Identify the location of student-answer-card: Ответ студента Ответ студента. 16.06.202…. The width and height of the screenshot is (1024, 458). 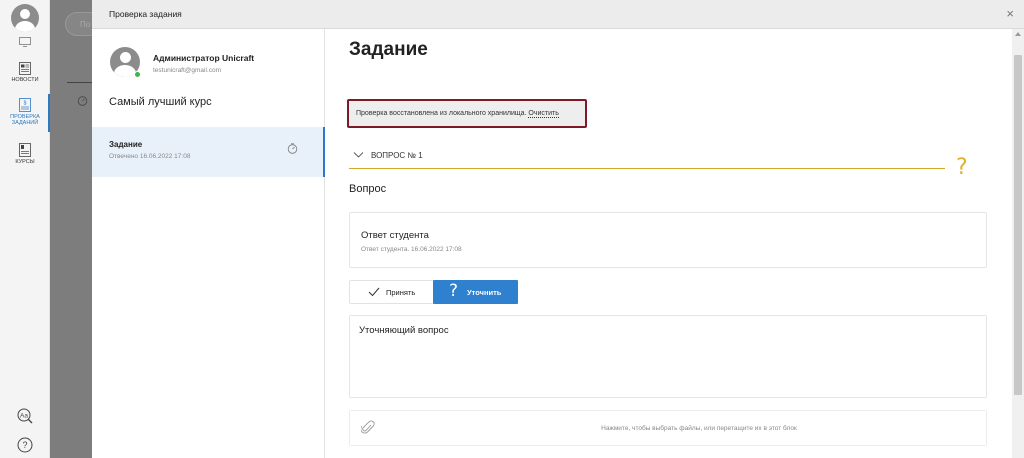
(668, 240).